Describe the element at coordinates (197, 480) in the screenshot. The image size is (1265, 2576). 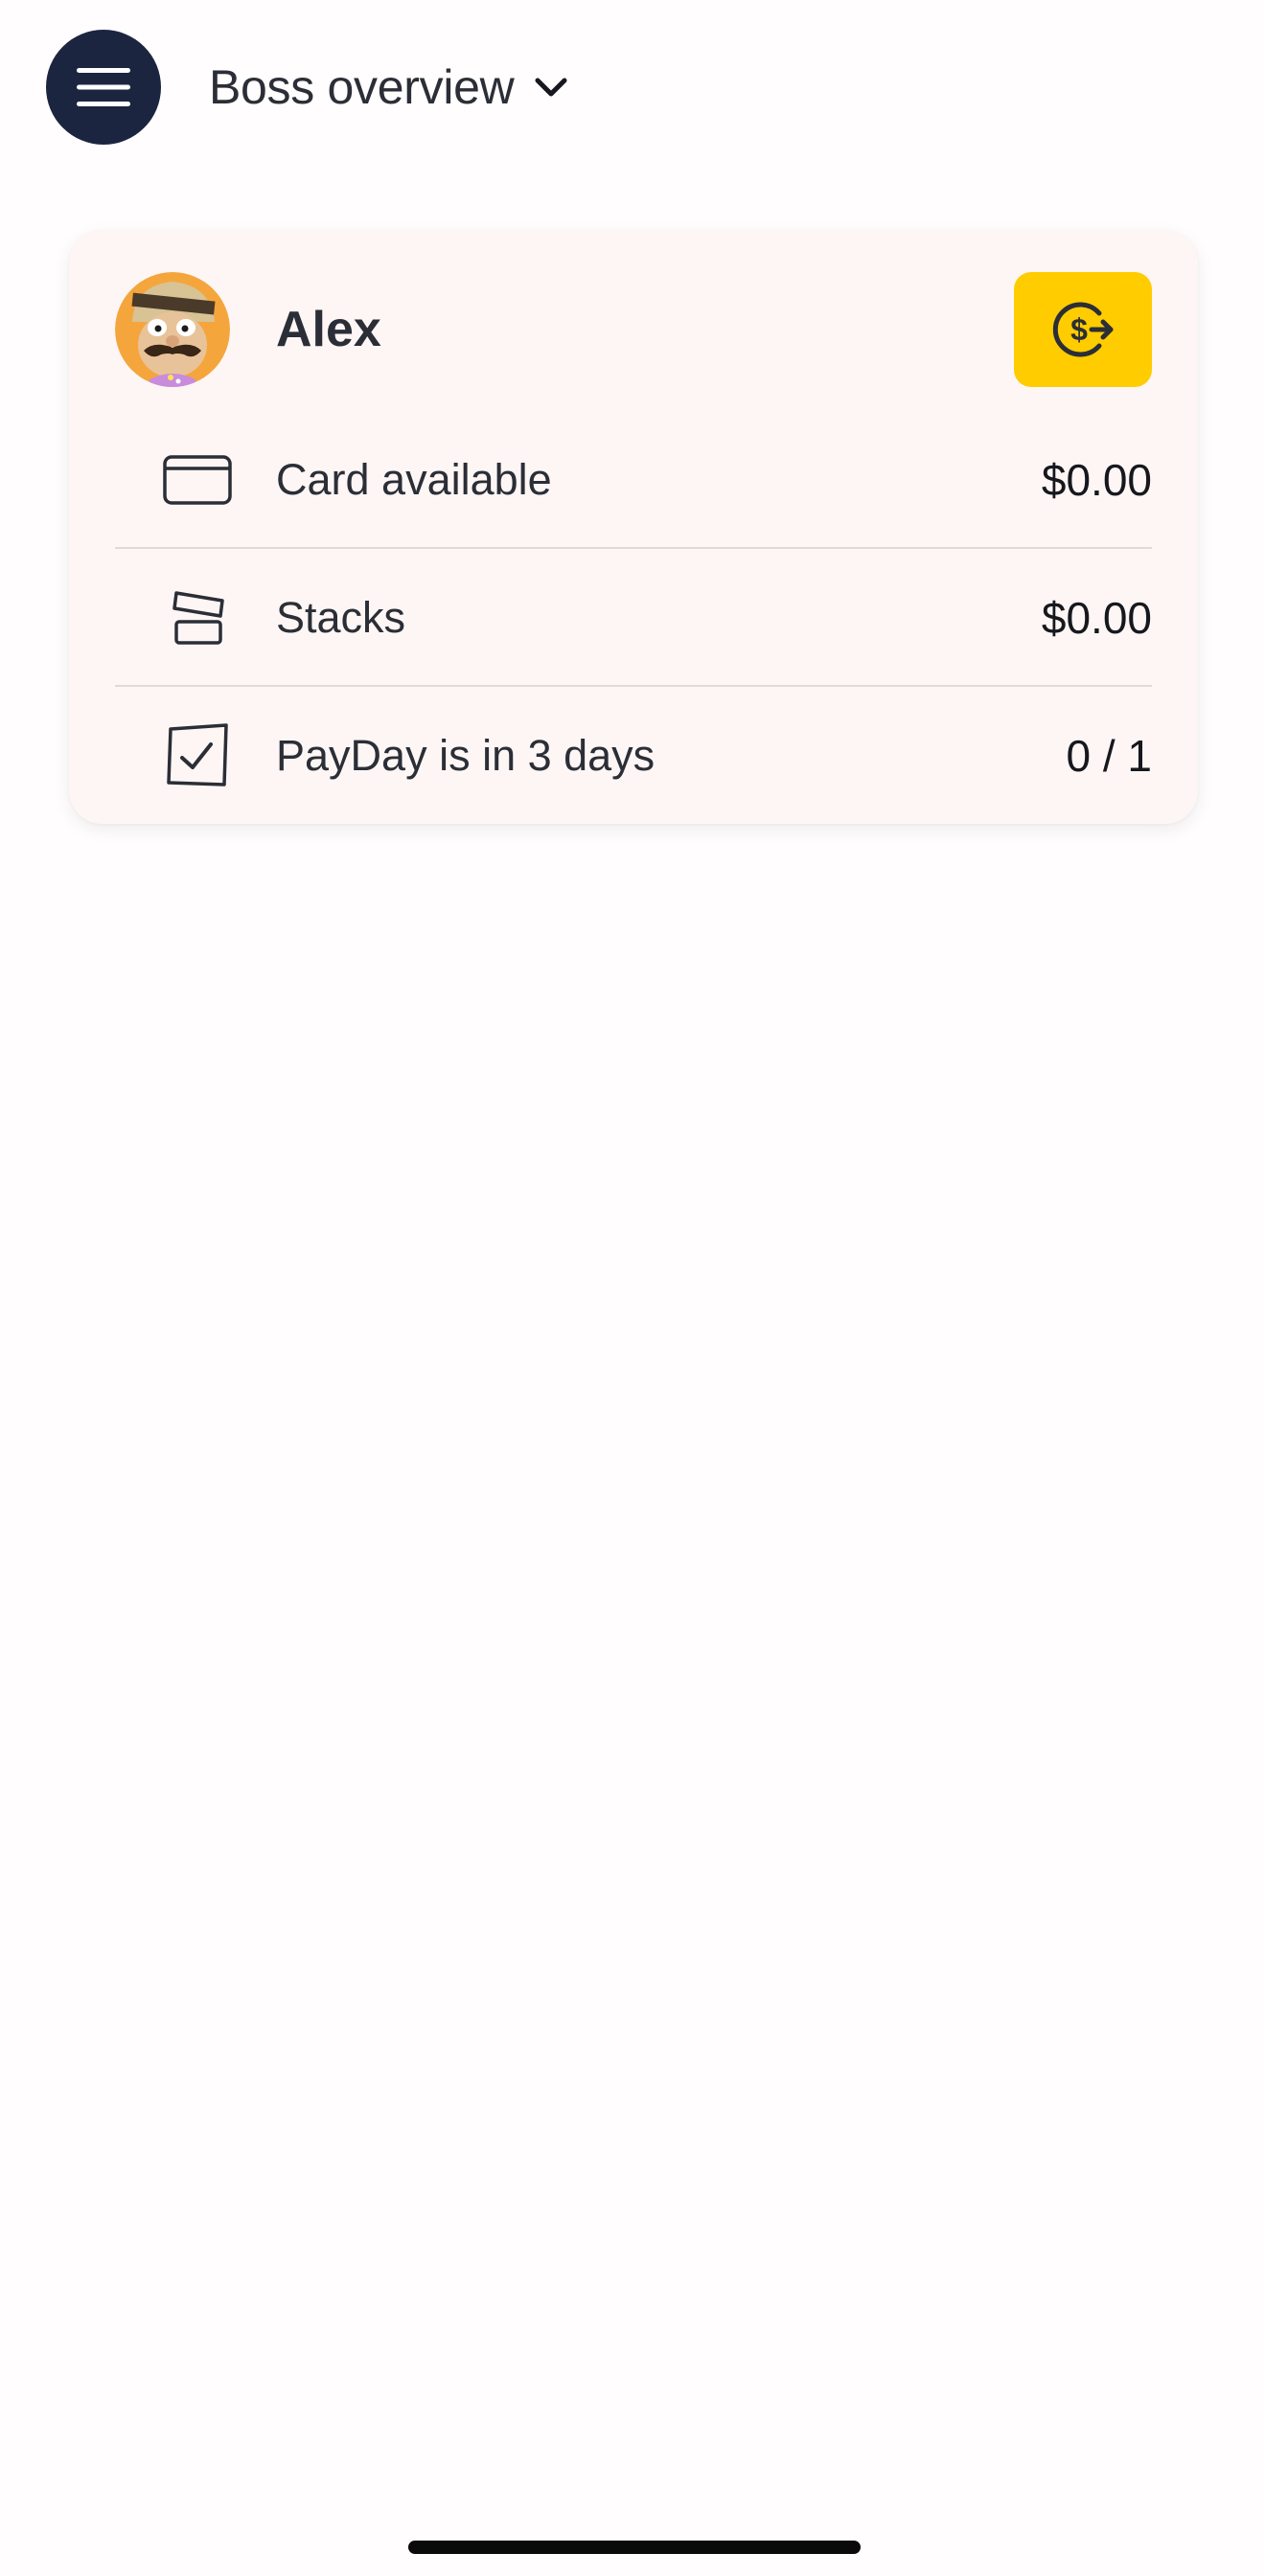
I see `card-icon` at that location.